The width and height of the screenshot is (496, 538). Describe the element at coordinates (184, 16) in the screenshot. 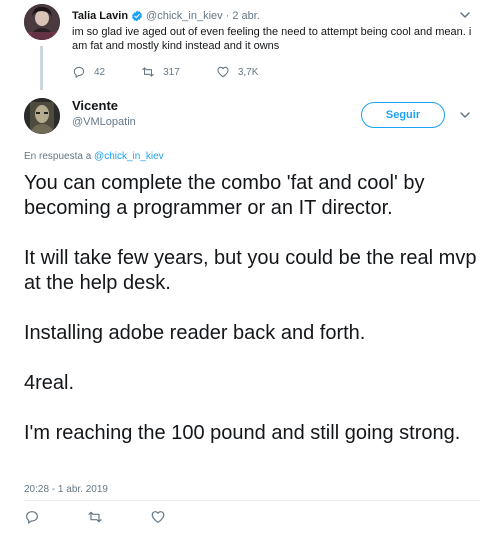

I see `author-handle: @chick_in_kiev` at that location.